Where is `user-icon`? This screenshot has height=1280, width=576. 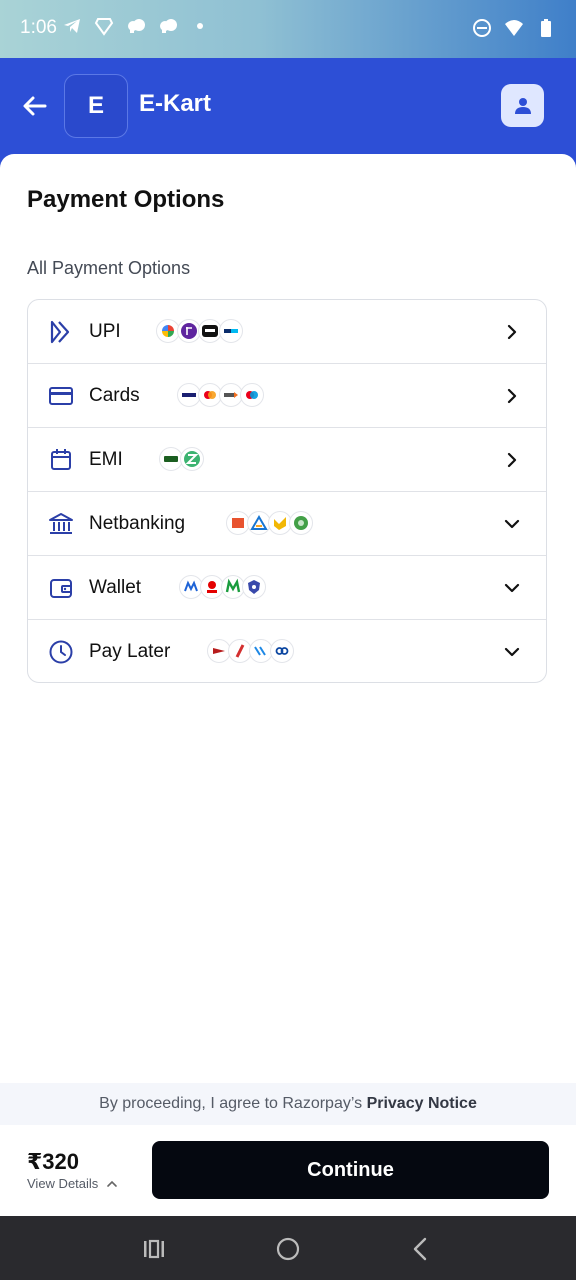 user-icon is located at coordinates (522, 105).